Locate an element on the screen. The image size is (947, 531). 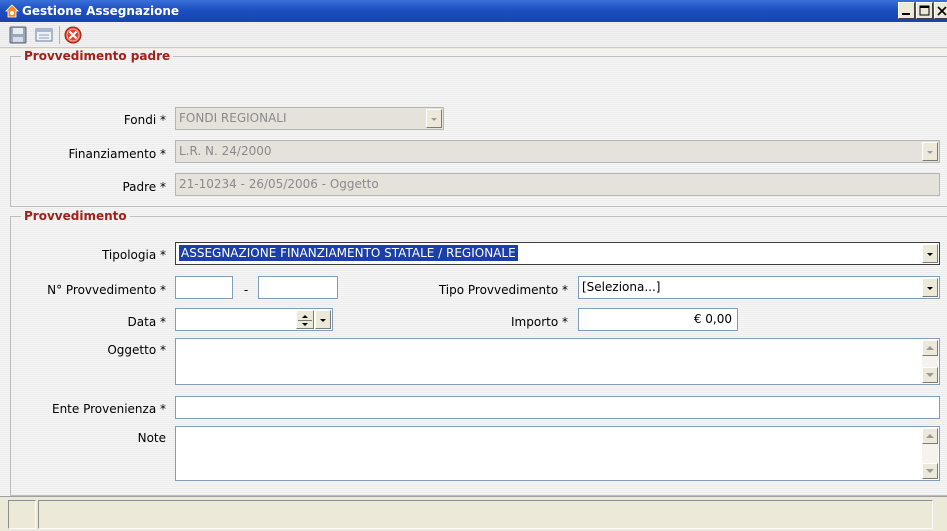
app-icon is located at coordinates (12, 11).